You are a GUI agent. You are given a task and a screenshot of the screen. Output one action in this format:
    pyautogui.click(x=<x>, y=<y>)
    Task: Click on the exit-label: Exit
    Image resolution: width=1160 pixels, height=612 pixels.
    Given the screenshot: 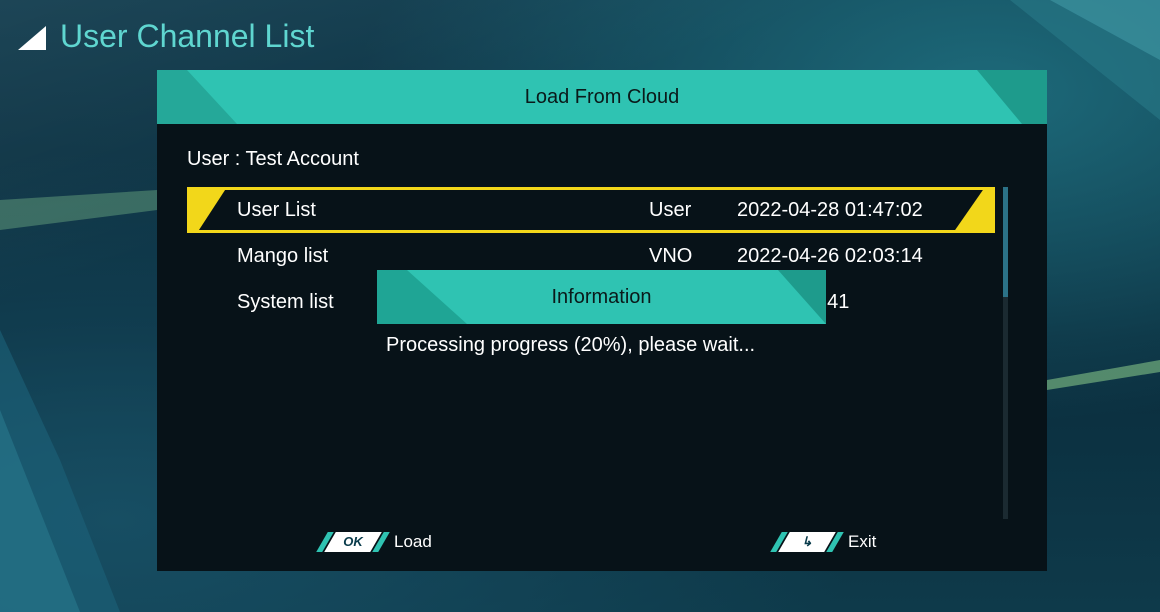 What is the action you would take?
    pyautogui.click(x=862, y=541)
    